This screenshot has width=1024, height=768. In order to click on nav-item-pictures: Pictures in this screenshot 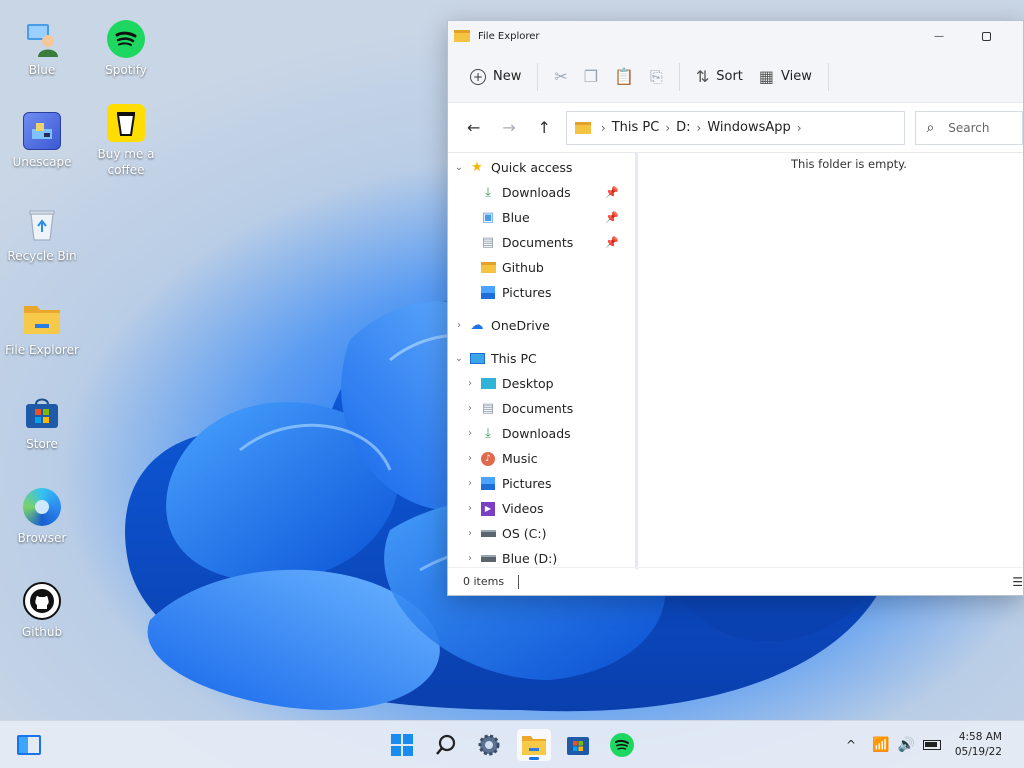, I will do `click(541, 292)`.